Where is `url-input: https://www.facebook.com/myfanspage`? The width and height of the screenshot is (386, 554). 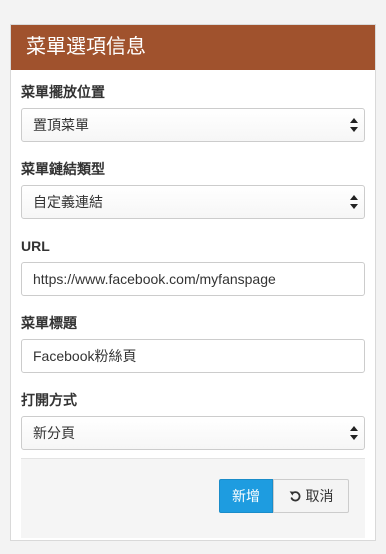
url-input: https://www.facebook.com/myfanspage is located at coordinates (193, 279).